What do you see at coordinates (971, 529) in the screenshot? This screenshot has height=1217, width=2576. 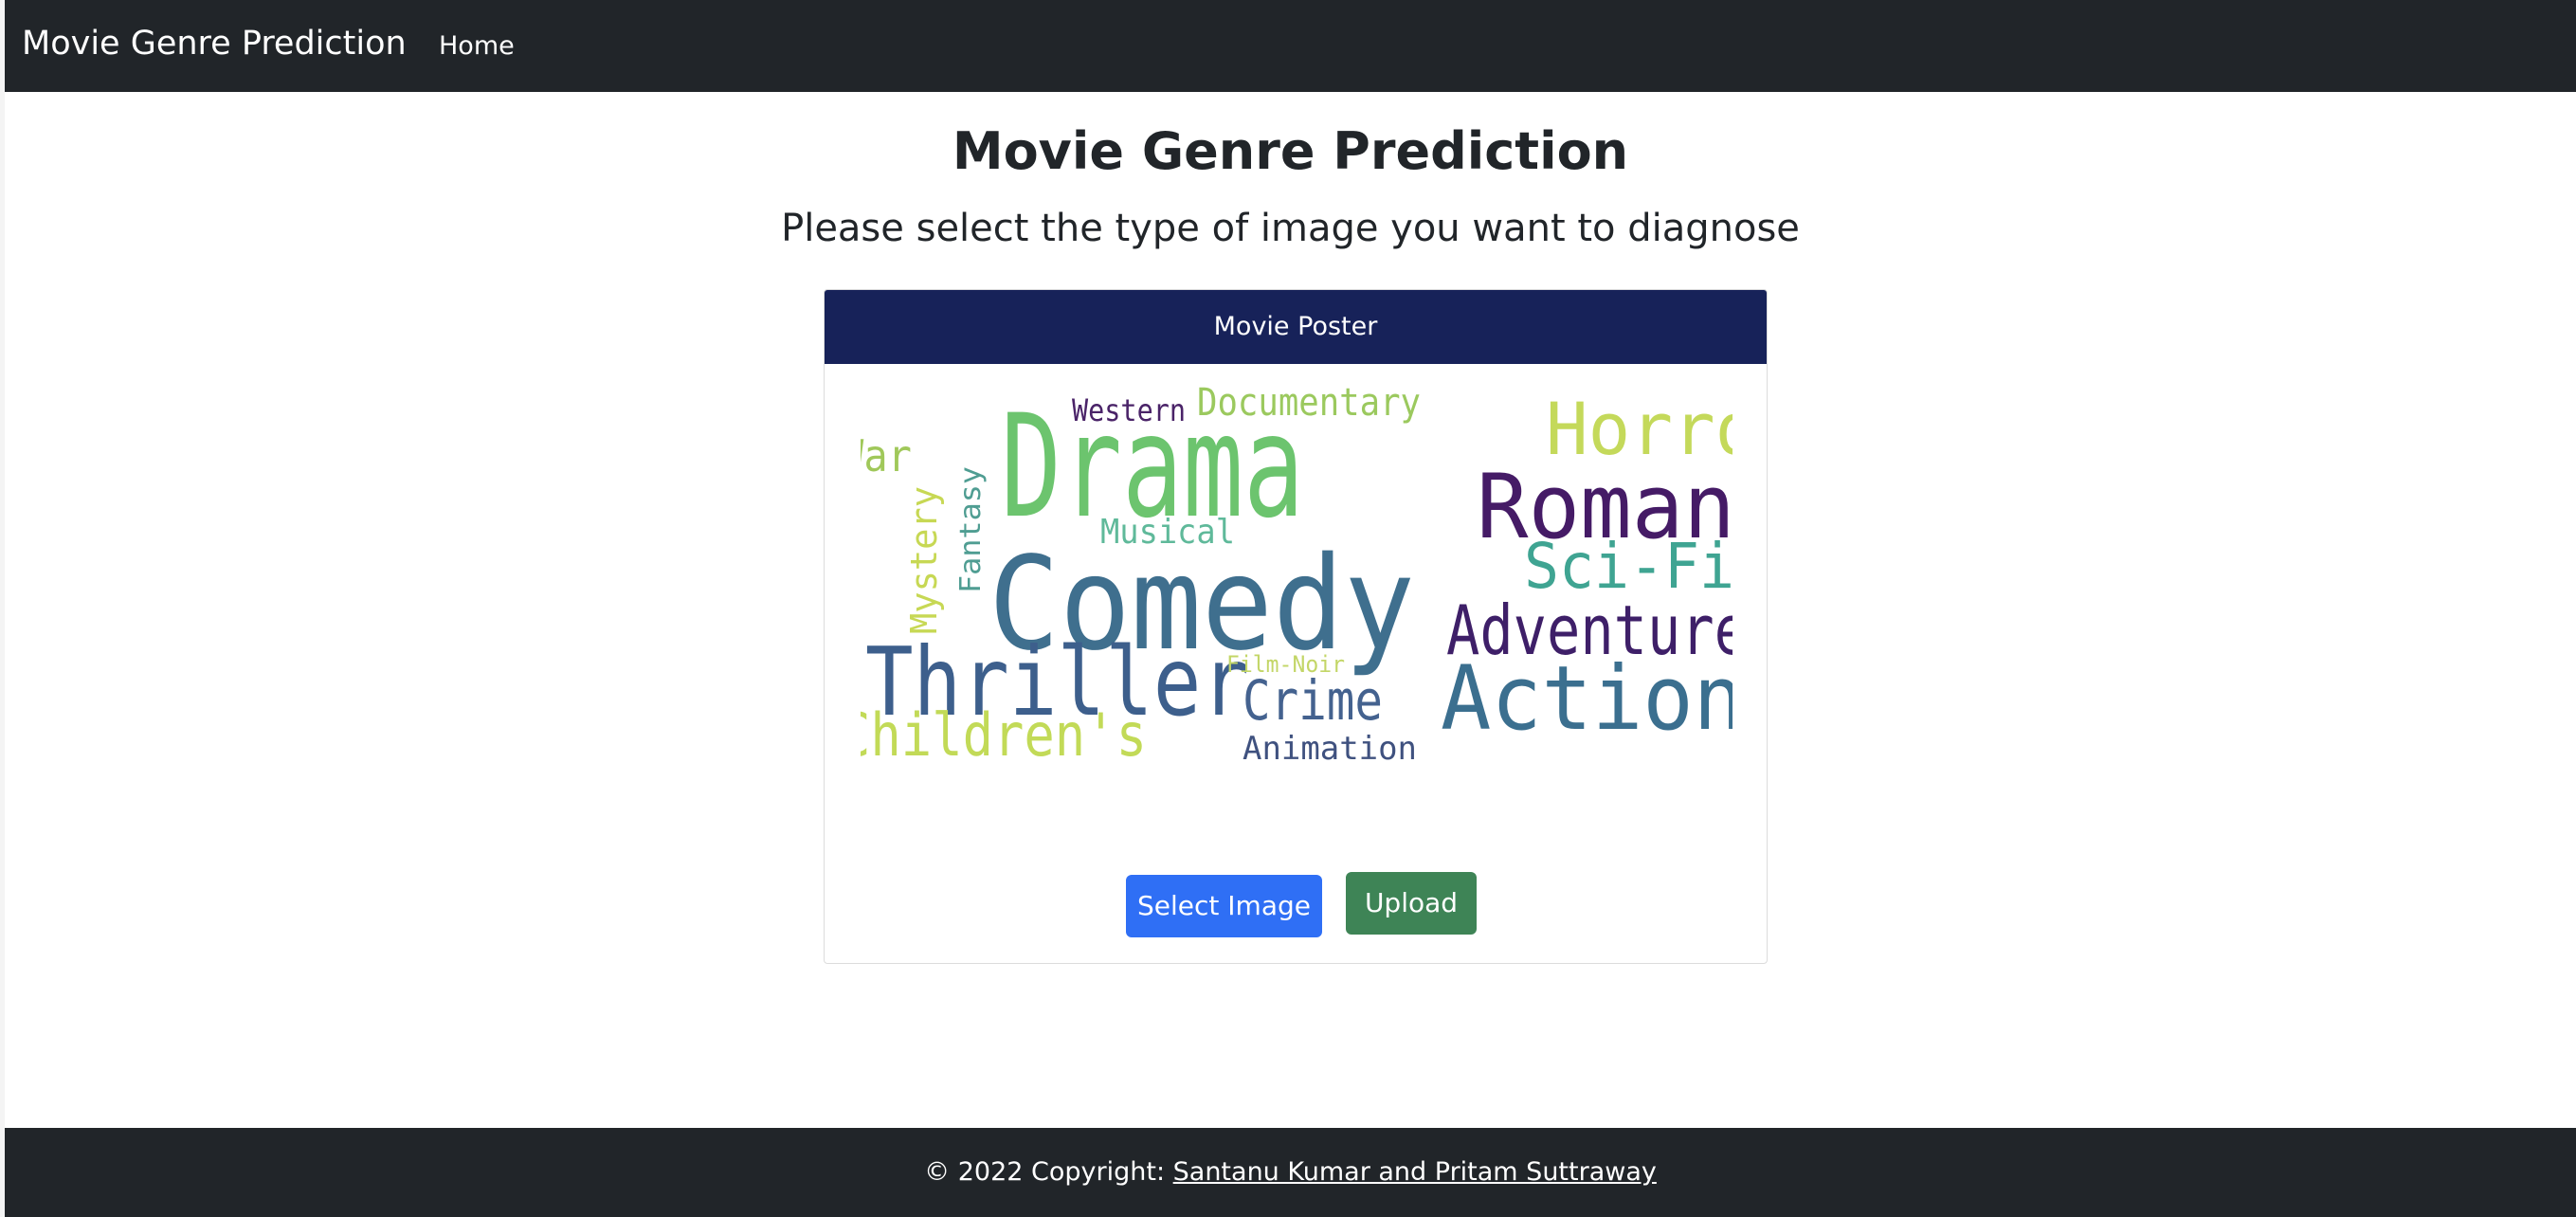 I see `word-fantasy: Fantasy` at bounding box center [971, 529].